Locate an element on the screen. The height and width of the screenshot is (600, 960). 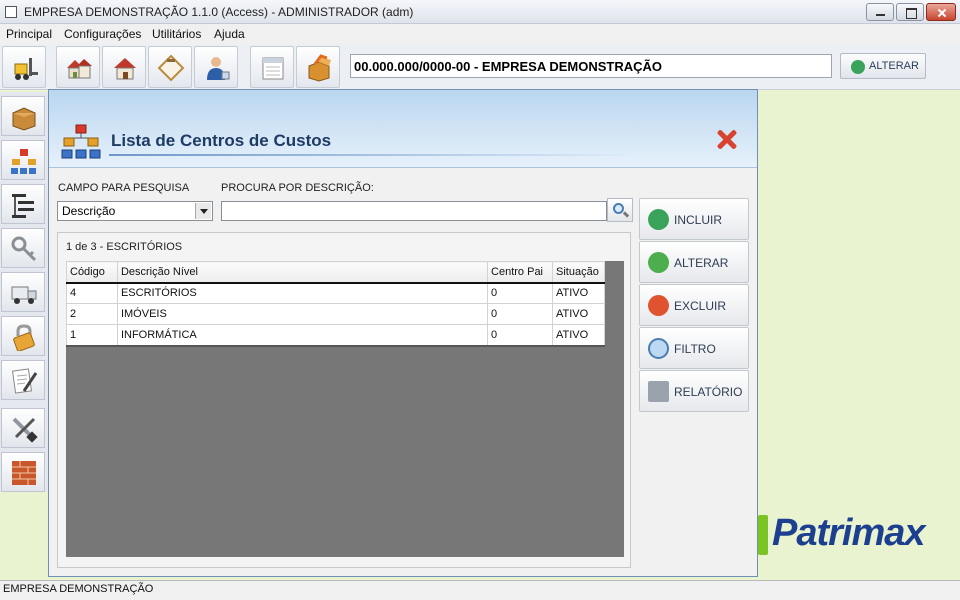
sidebar-patrimonio-button is located at coordinates (23, 116).